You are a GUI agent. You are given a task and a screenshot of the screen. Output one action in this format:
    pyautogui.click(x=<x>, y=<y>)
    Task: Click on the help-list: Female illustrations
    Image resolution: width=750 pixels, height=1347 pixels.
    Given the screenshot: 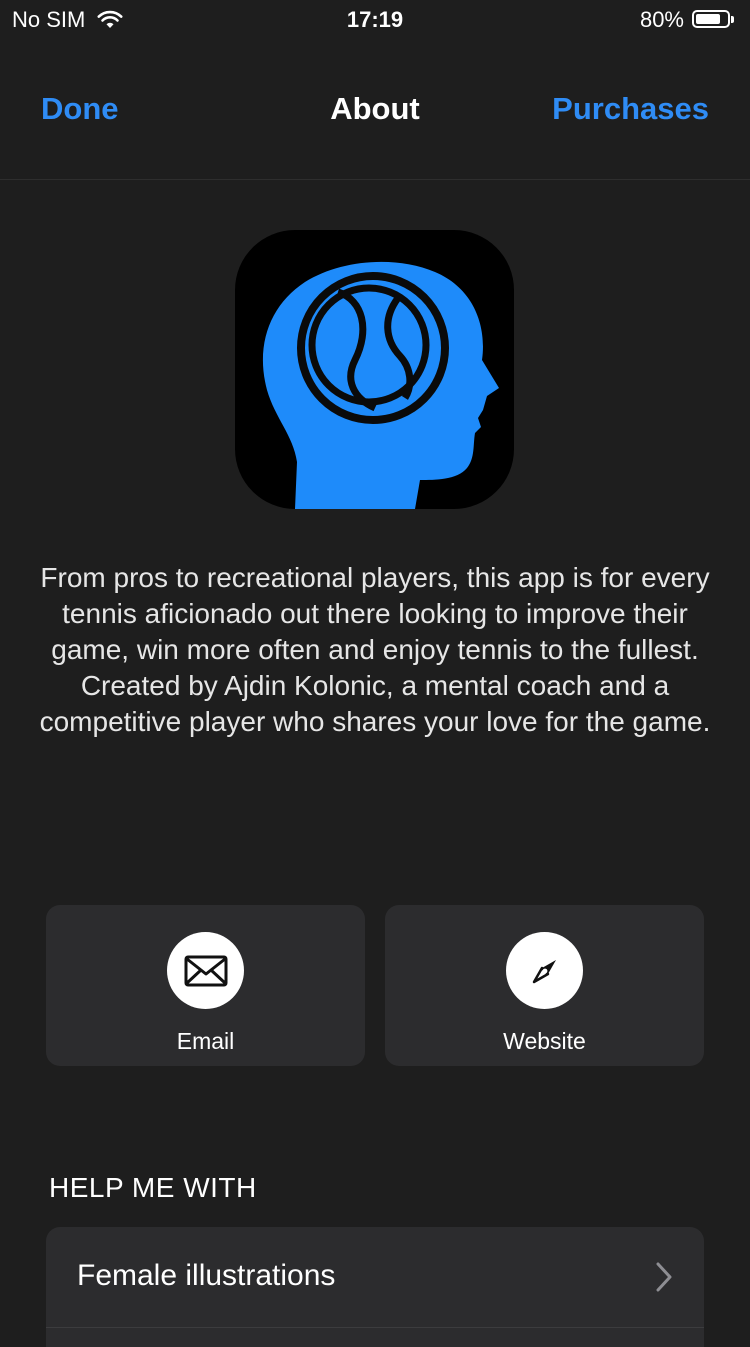 What is the action you would take?
    pyautogui.click(x=375, y=1287)
    